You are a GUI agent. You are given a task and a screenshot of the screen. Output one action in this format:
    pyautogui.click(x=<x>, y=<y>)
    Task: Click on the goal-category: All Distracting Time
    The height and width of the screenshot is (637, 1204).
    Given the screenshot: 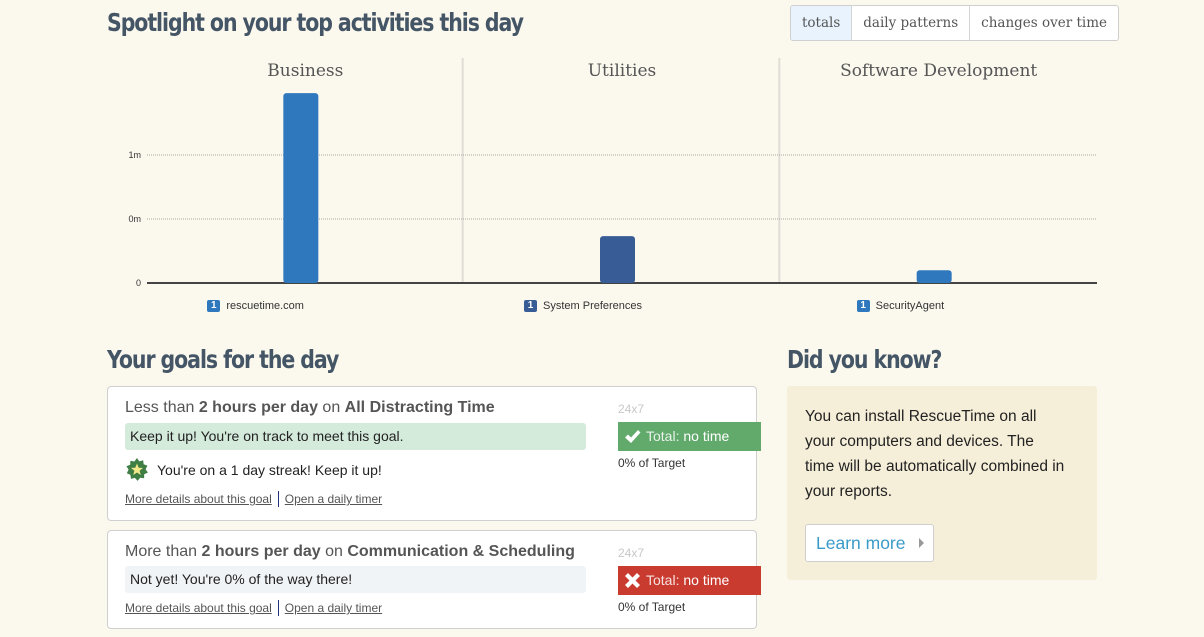 What is the action you would take?
    pyautogui.click(x=419, y=407)
    